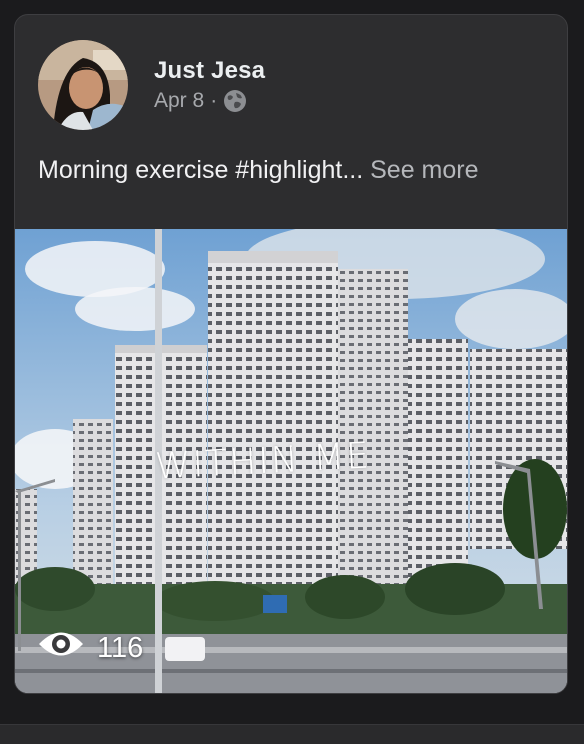 Image resolution: width=584 pixels, height=744 pixels. What do you see at coordinates (292, 734) in the screenshot?
I see `next-post-edge` at bounding box center [292, 734].